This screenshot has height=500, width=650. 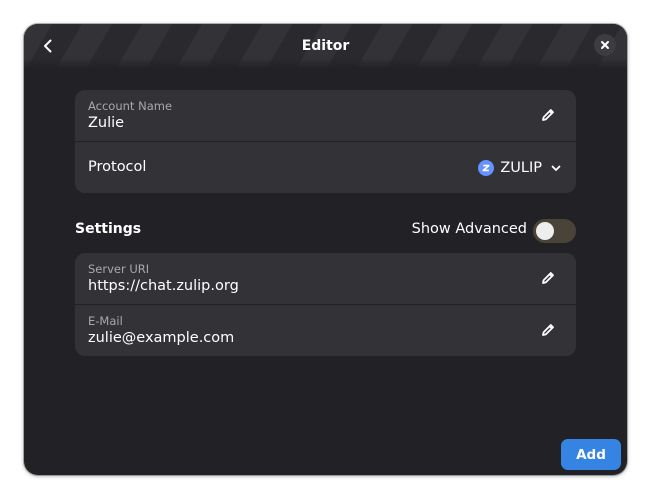 What do you see at coordinates (486, 167) in the screenshot?
I see `zulip-logo-icon` at bounding box center [486, 167].